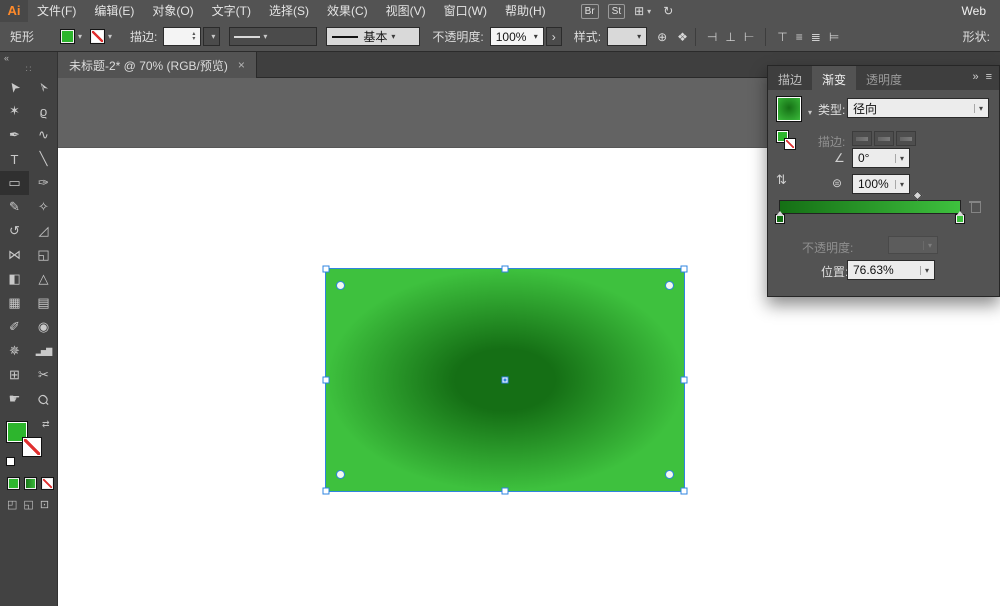  Describe the element at coordinates (43, 399) in the screenshot. I see `zoom-tool: Ϙ` at that location.